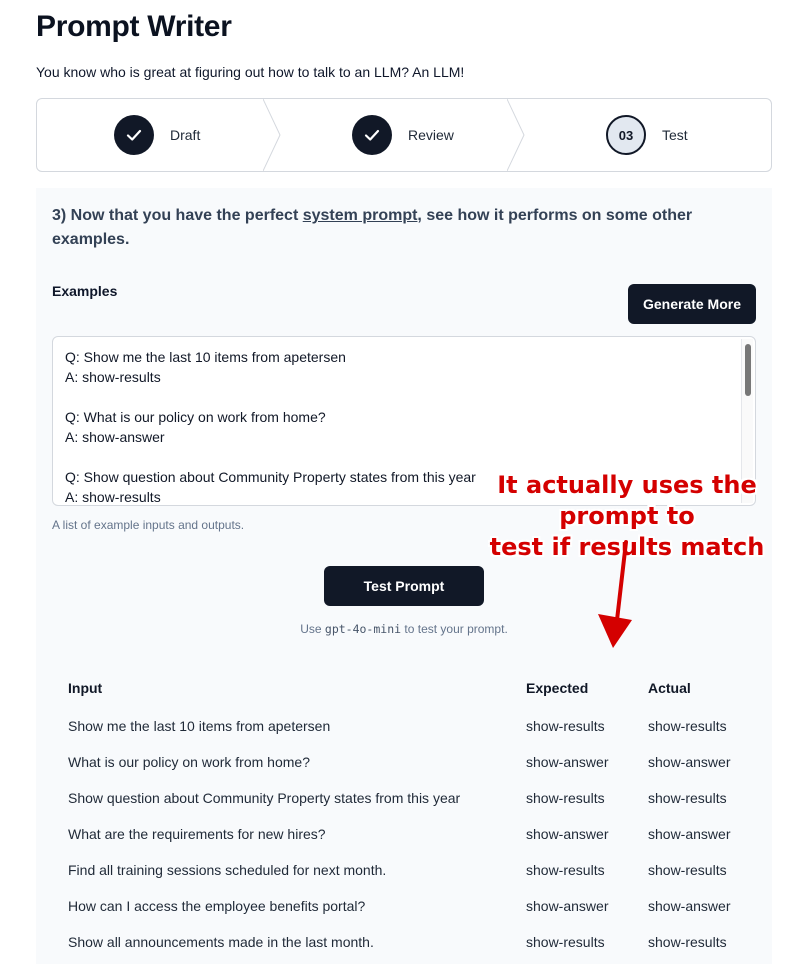 This screenshot has height=964, width=806. Describe the element at coordinates (185, 135) in the screenshot. I see `step-label: Draft` at that location.